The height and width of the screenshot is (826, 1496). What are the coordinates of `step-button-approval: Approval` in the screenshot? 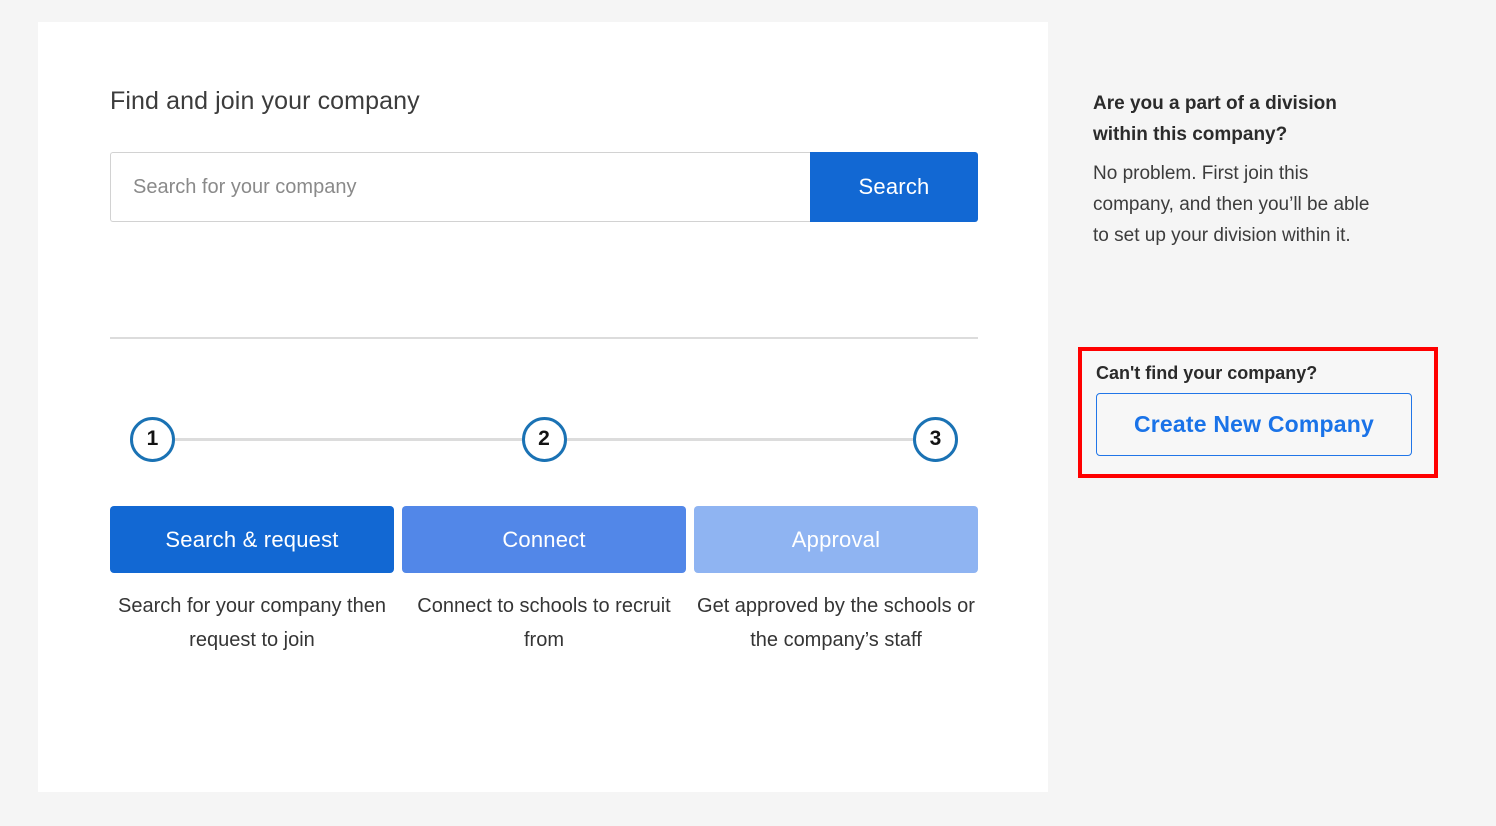 It's located at (836, 539).